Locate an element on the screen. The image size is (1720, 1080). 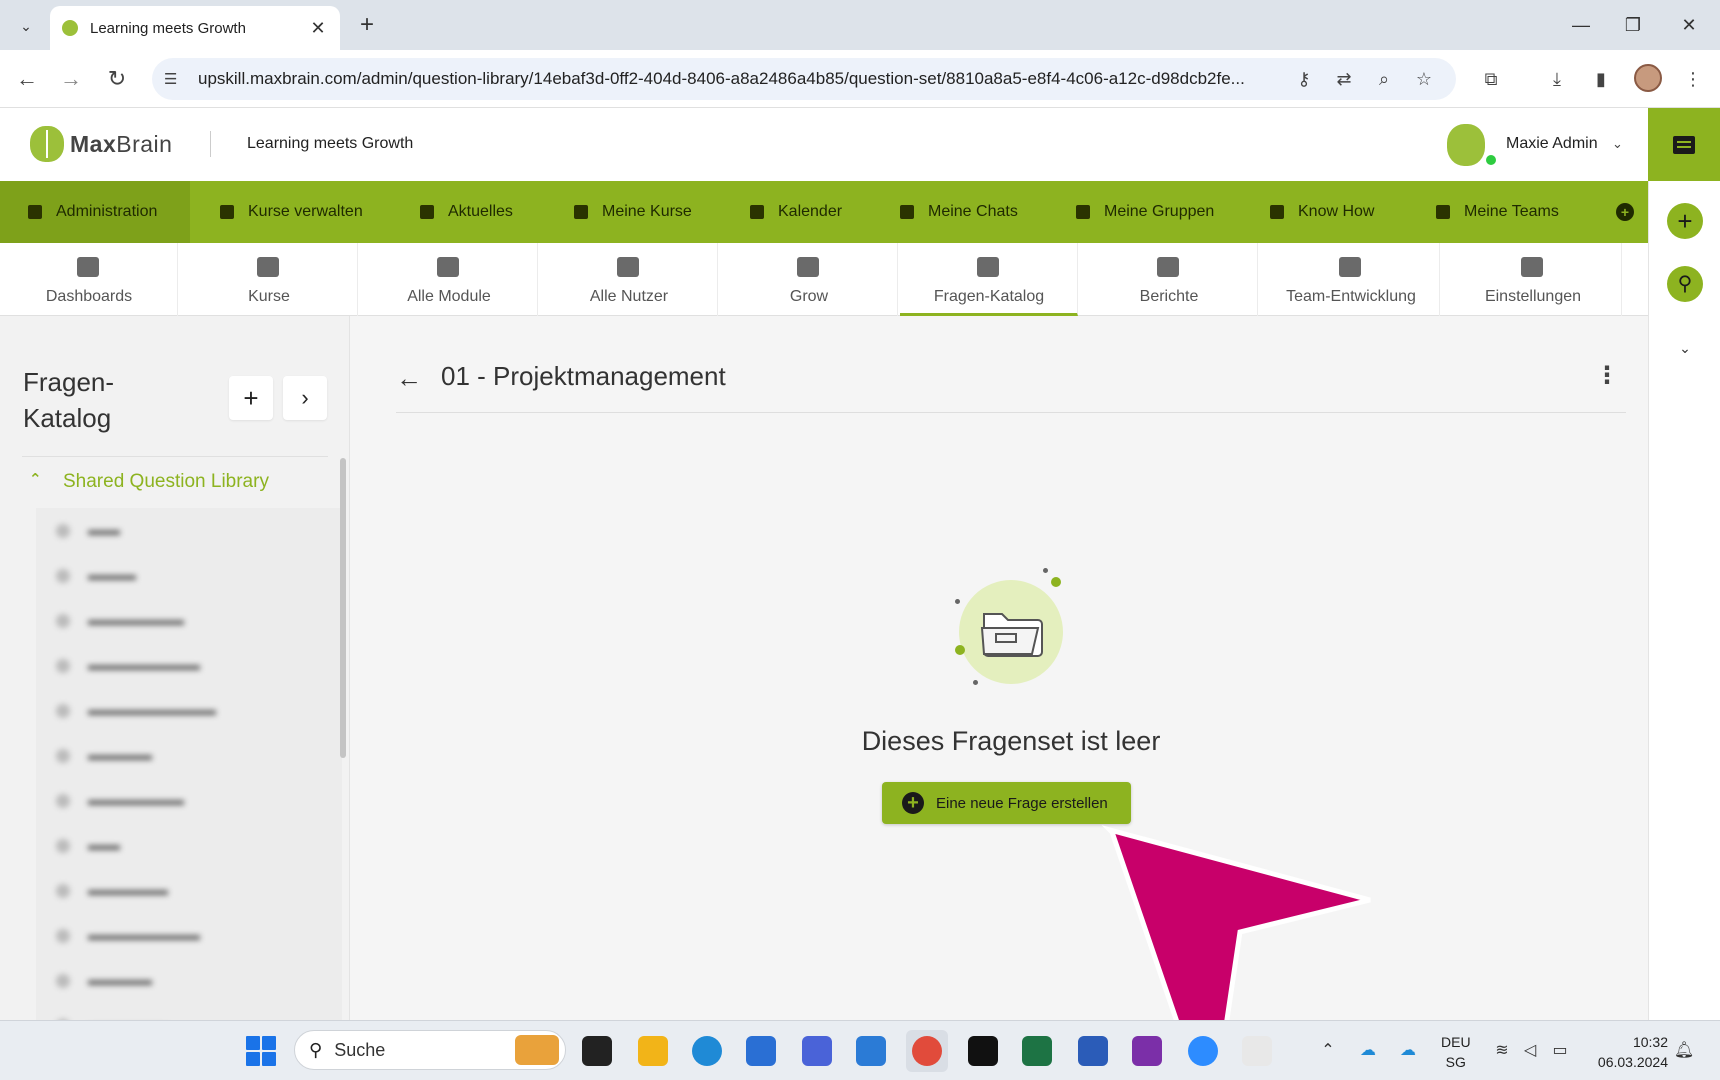
window-restore-icon: ❐ is located at coordinates (1633, 25).